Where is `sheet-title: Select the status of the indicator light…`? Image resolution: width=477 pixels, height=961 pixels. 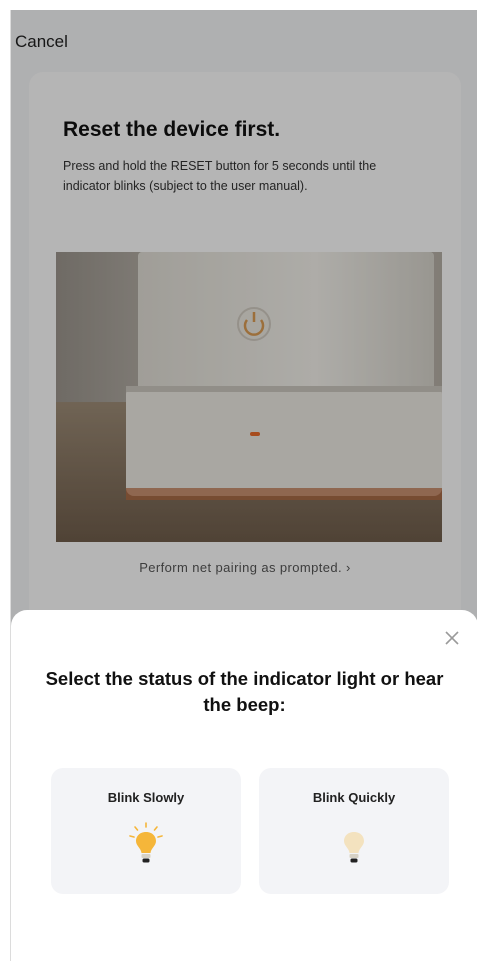
sheet-title: Select the status of the indicator light… is located at coordinates (244, 691).